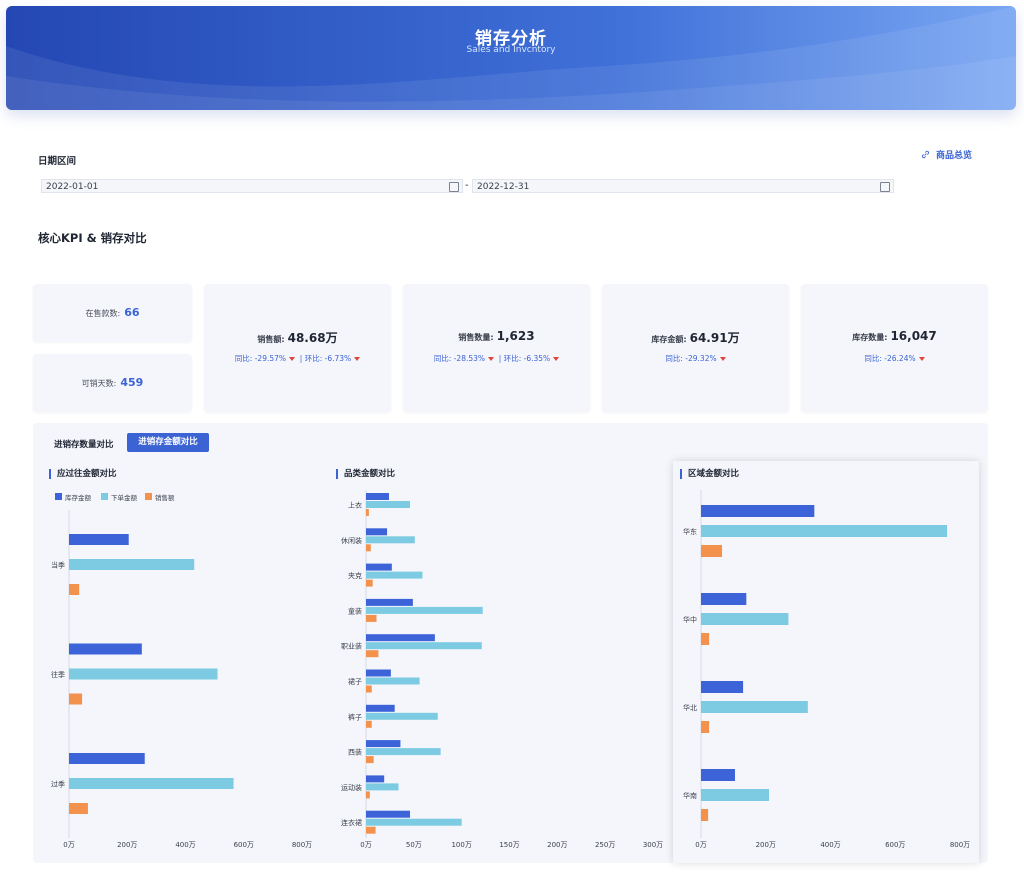 The image size is (1024, 879). What do you see at coordinates (132, 312) in the screenshot?
I see `kpi-value: 66` at bounding box center [132, 312].